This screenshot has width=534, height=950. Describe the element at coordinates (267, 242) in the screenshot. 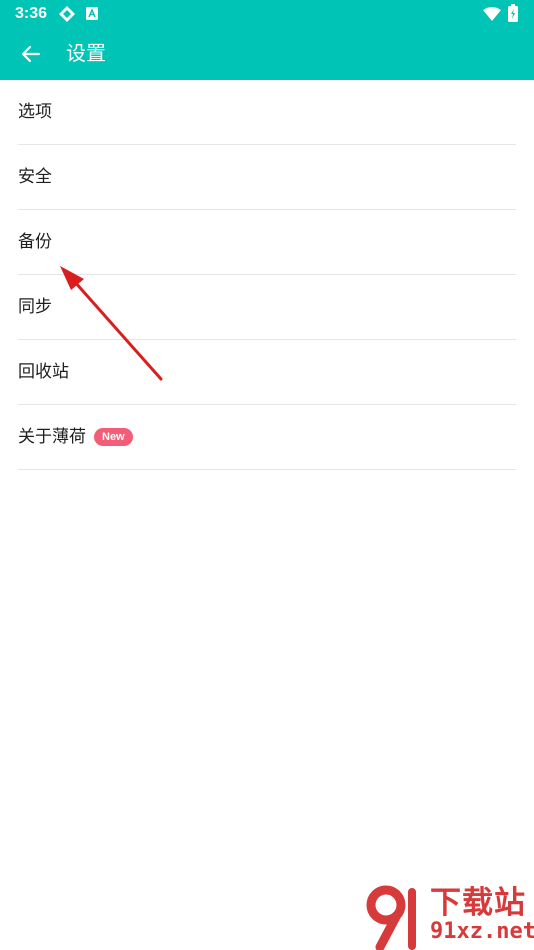

I see `settings-item-backup: 备份` at that location.